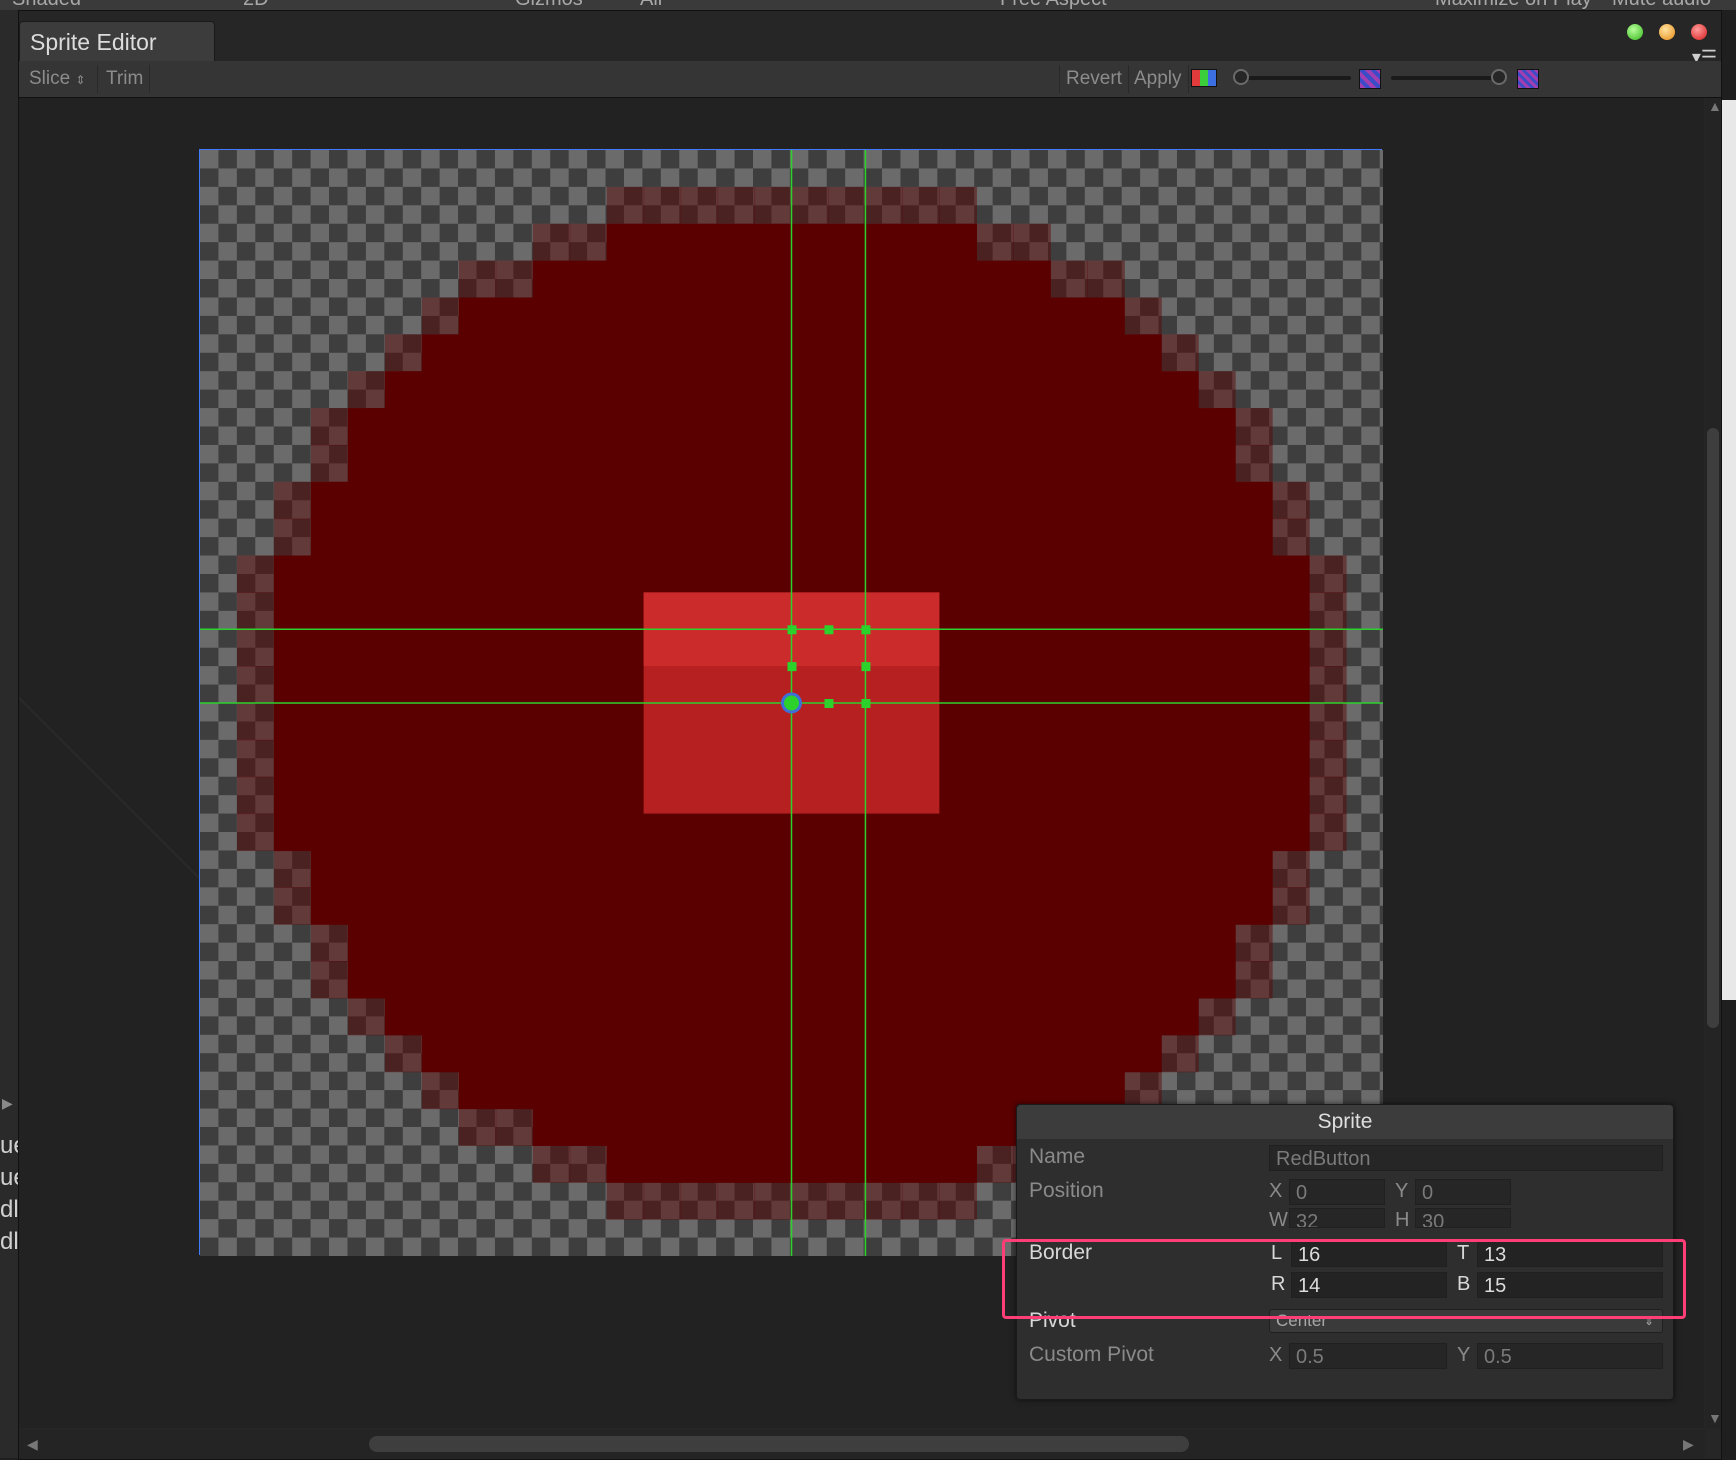  What do you see at coordinates (256, 5) in the screenshot?
I see `mode-2d-button: 2D` at bounding box center [256, 5].